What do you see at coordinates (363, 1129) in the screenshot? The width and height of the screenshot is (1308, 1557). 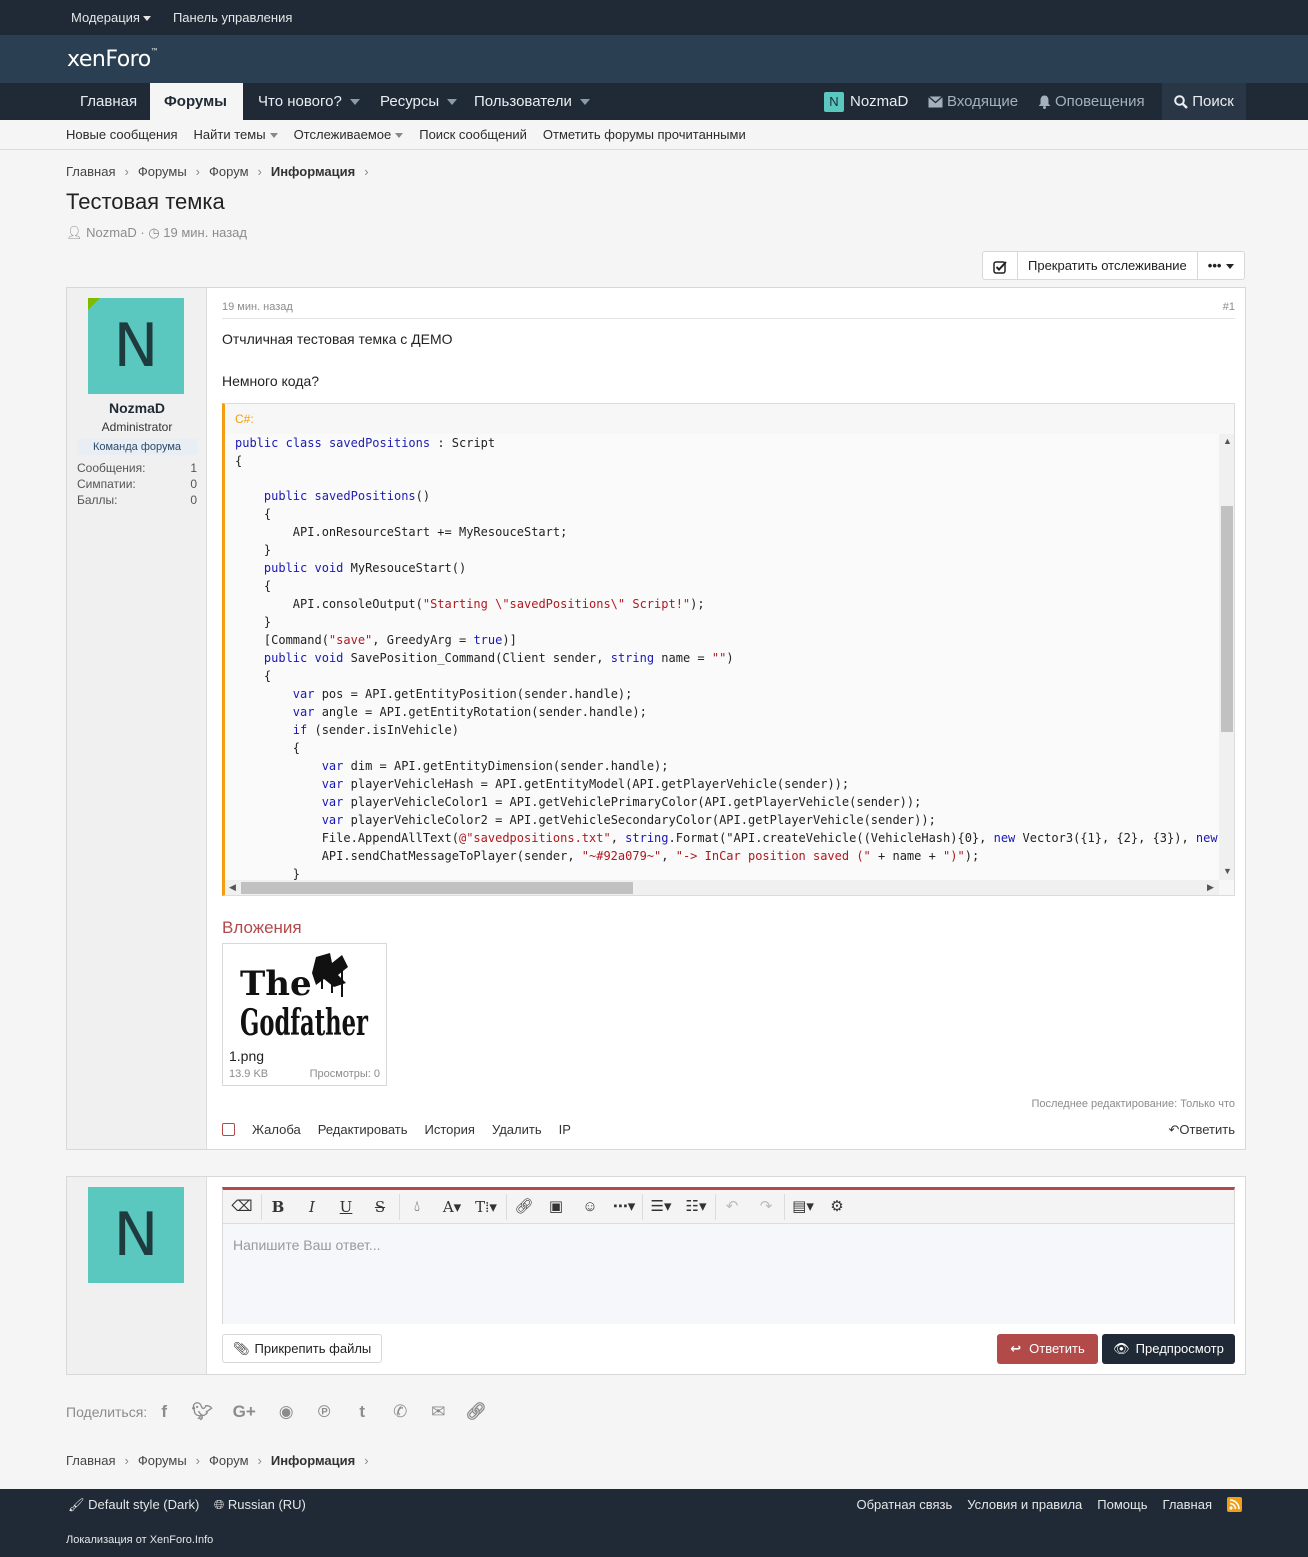 I see `edit-link: Редактировать` at bounding box center [363, 1129].